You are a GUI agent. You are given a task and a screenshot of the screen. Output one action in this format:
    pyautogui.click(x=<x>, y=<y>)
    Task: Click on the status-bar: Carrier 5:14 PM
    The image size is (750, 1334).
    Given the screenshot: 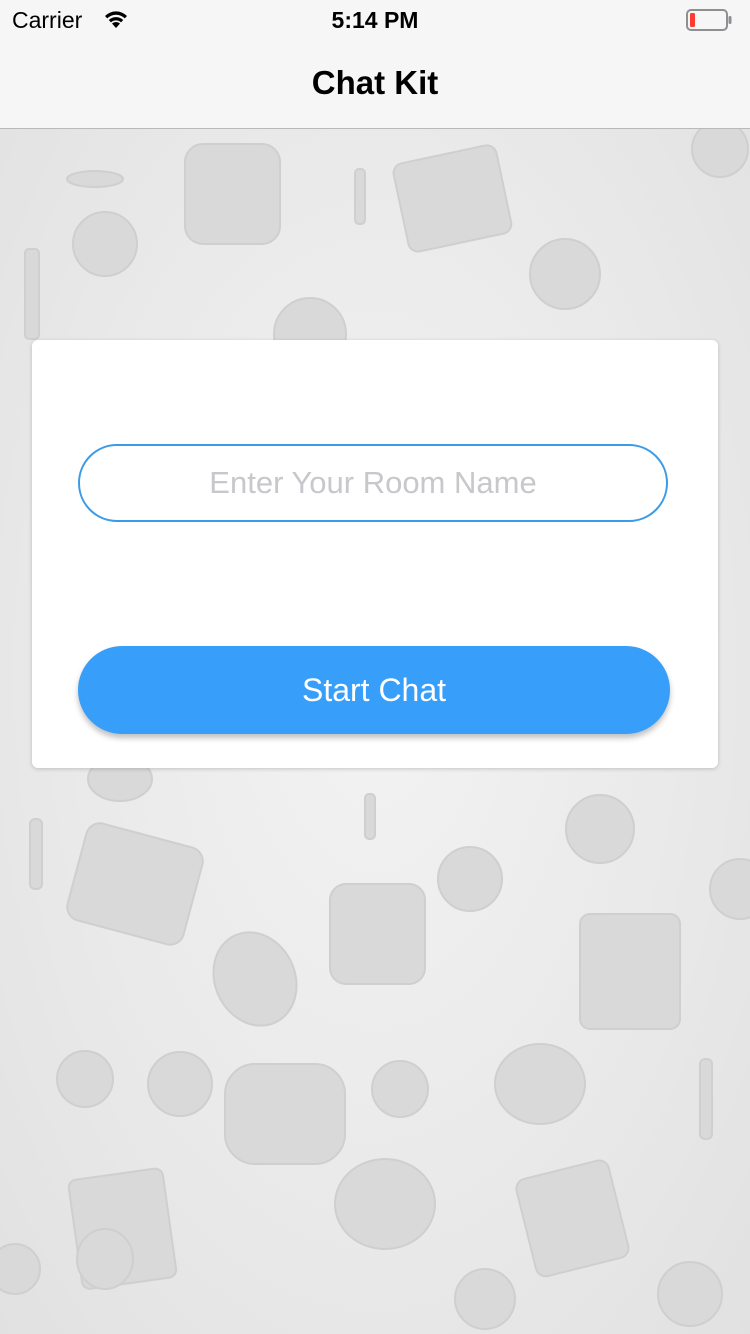 What is the action you would take?
    pyautogui.click(x=375, y=20)
    